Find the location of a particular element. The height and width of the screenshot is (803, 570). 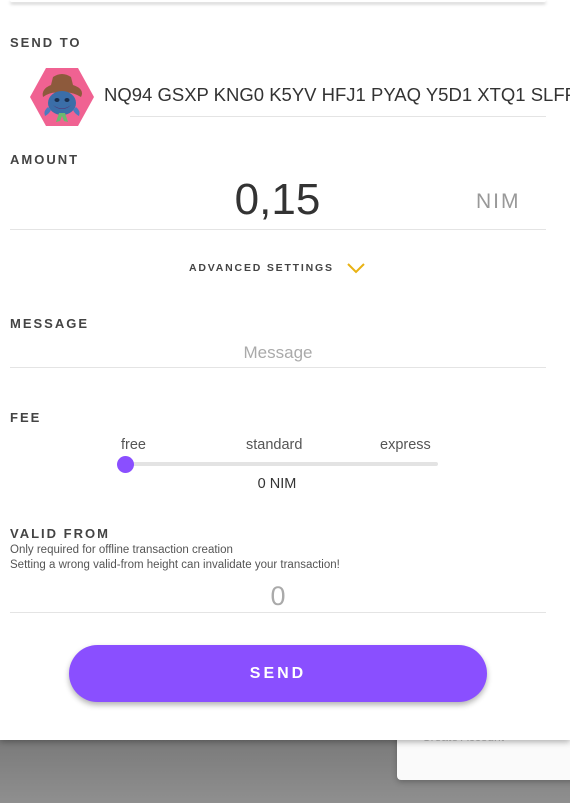

valid-from-underline is located at coordinates (278, 612).